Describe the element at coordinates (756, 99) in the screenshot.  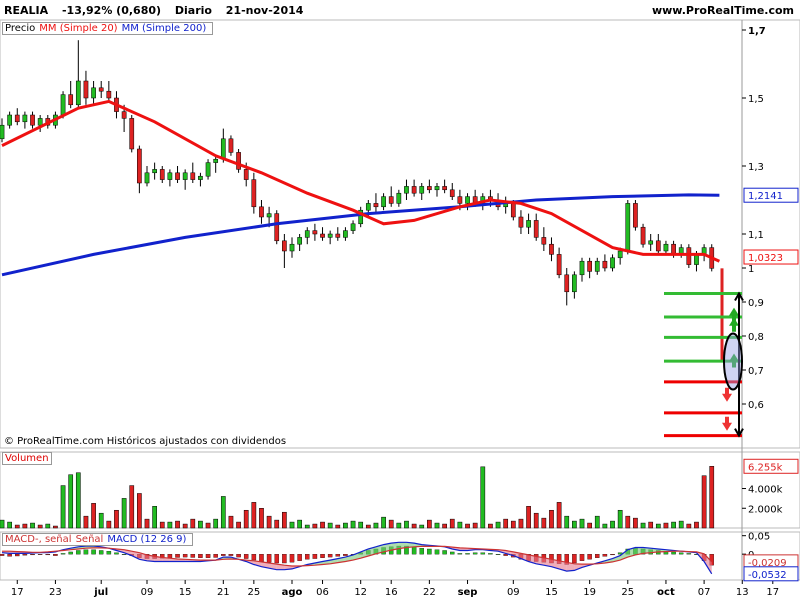
I see `price-ytick-label: 1,5` at that location.